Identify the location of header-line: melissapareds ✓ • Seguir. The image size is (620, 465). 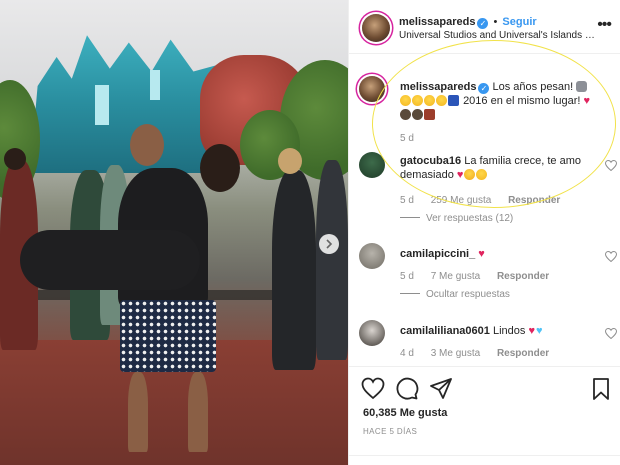
(468, 22).